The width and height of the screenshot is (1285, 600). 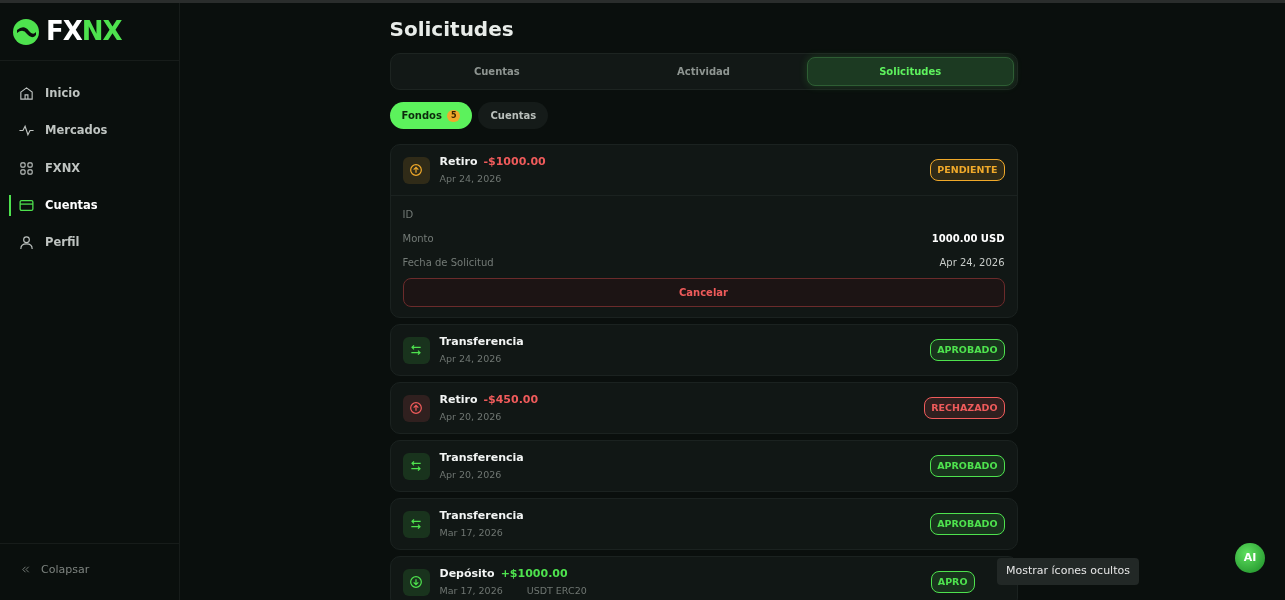 I want to click on request-title: Depósito, so click(x=467, y=573).